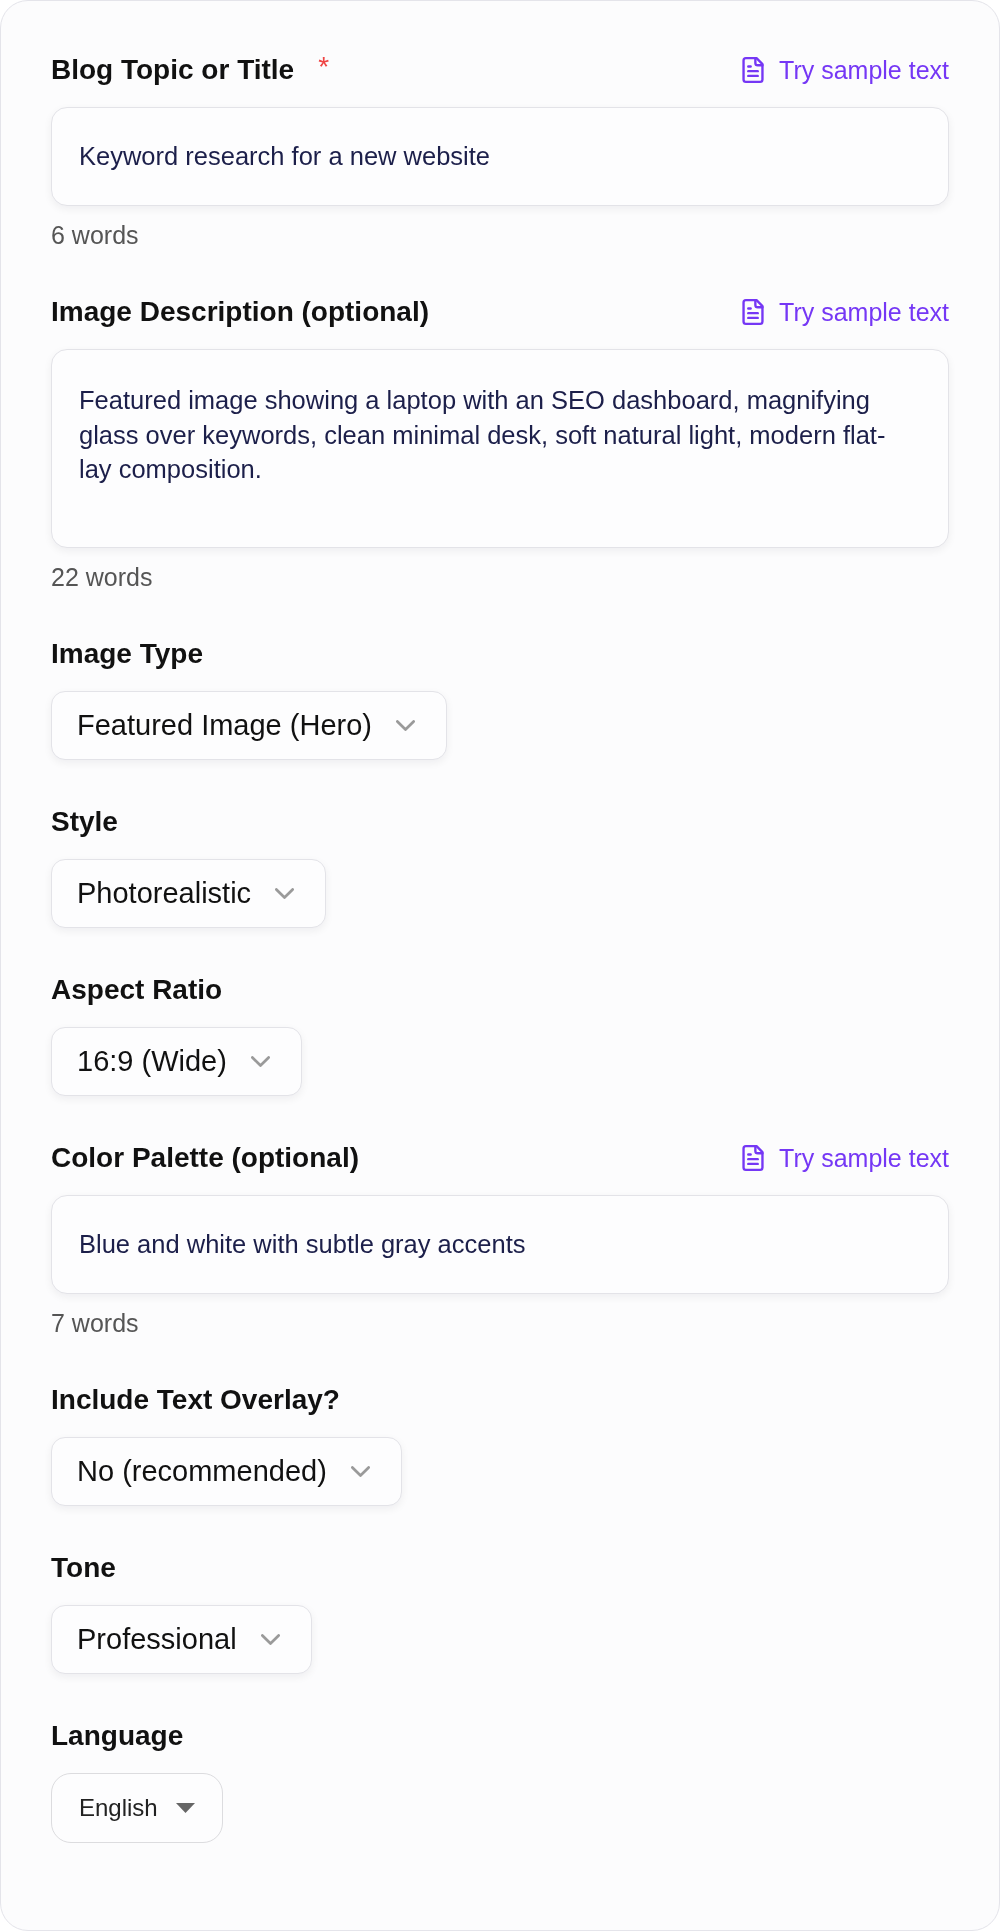 The width and height of the screenshot is (1000, 1932). What do you see at coordinates (102, 577) in the screenshot?
I see `word-count: 22 words` at bounding box center [102, 577].